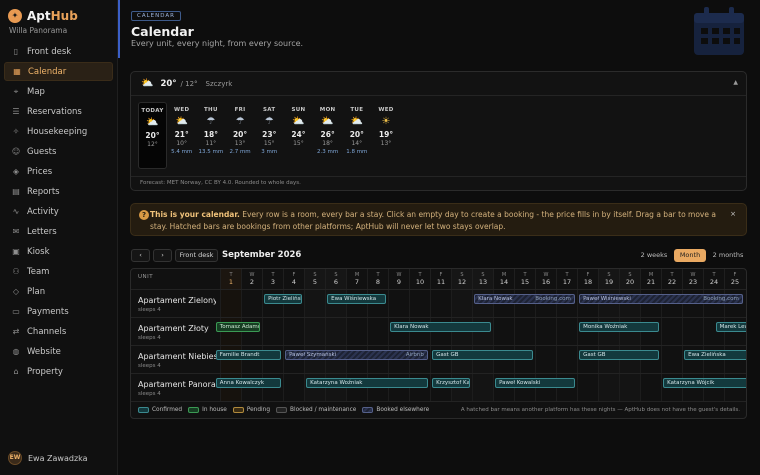 This screenshot has width=760, height=475. I want to click on brand: ✦ AptHub, so click(43, 16).